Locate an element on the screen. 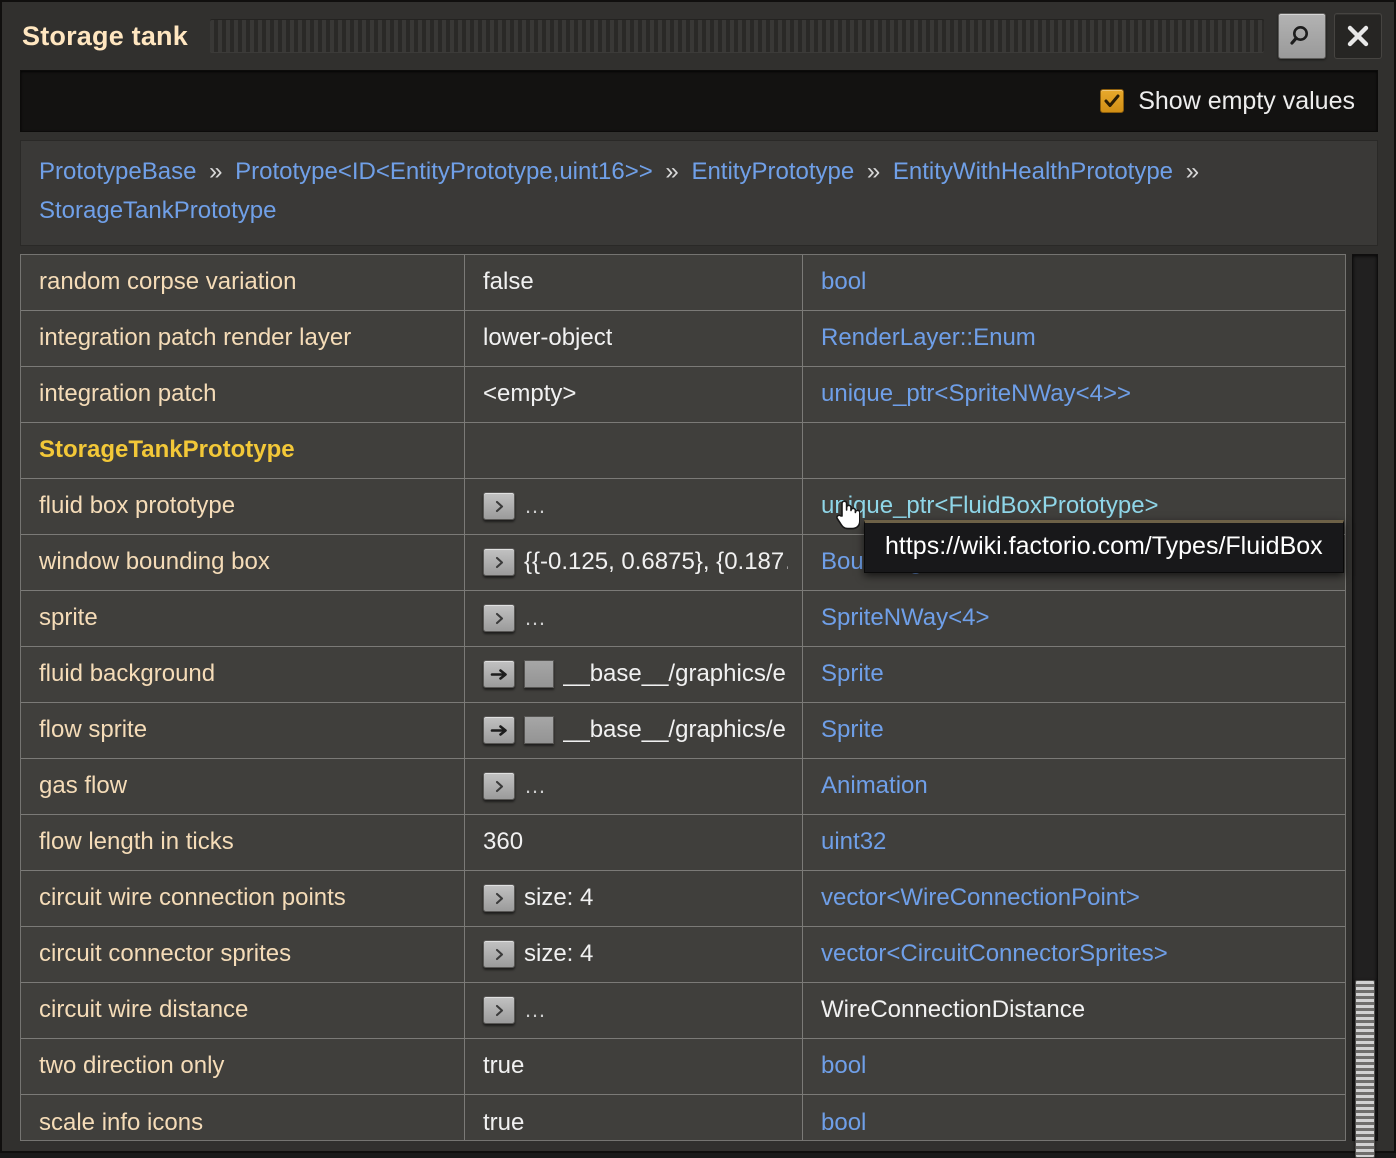 The width and height of the screenshot is (1396, 1158). type-link: uint32 is located at coordinates (853, 842).